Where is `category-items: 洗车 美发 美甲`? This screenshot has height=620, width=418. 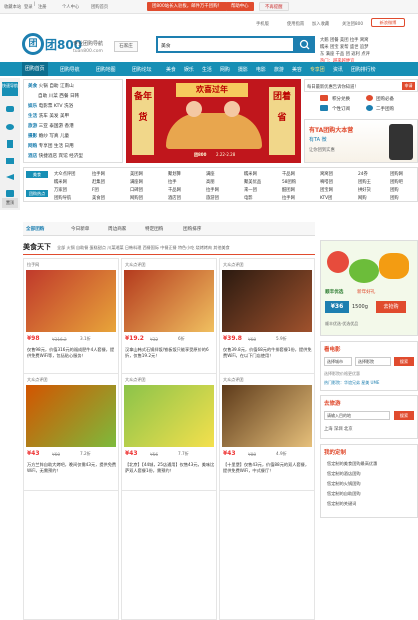 category-items: 洗车 美发 美甲 is located at coordinates (54, 116).